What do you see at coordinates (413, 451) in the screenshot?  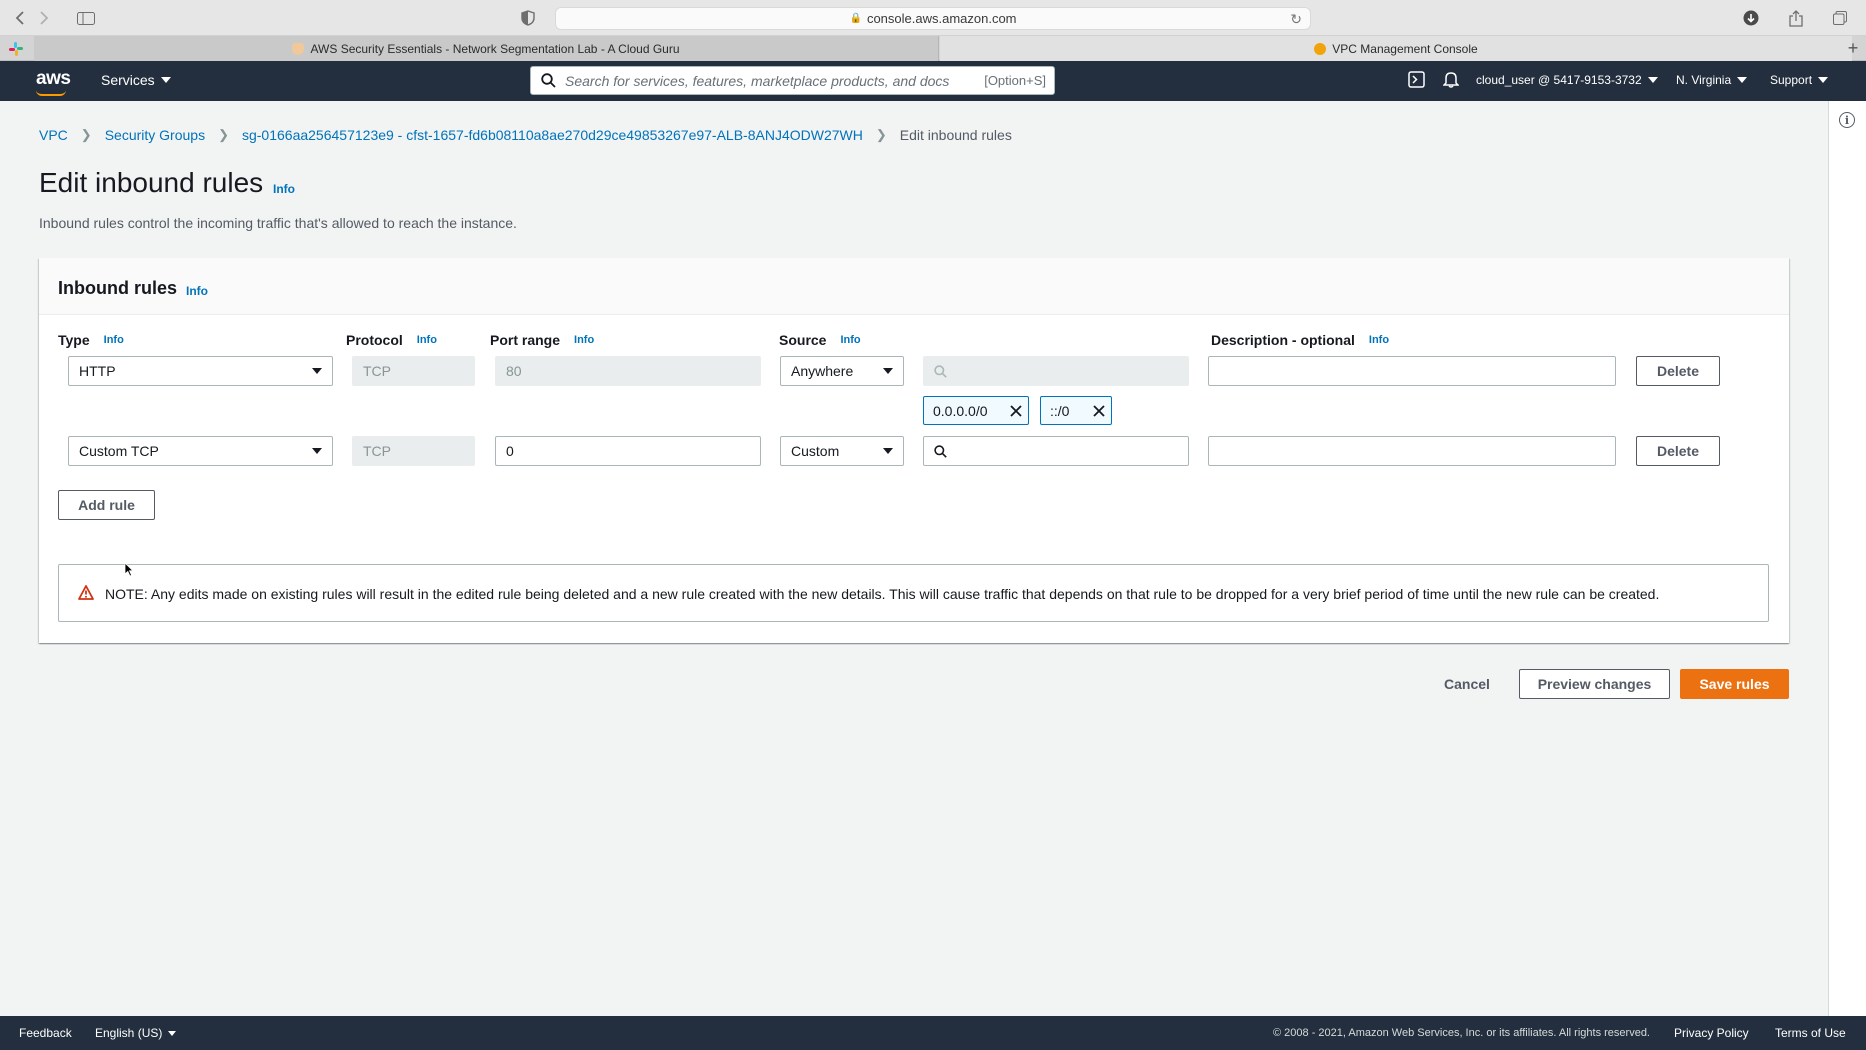 I see `rule-2-protocol-field: TCP` at bounding box center [413, 451].